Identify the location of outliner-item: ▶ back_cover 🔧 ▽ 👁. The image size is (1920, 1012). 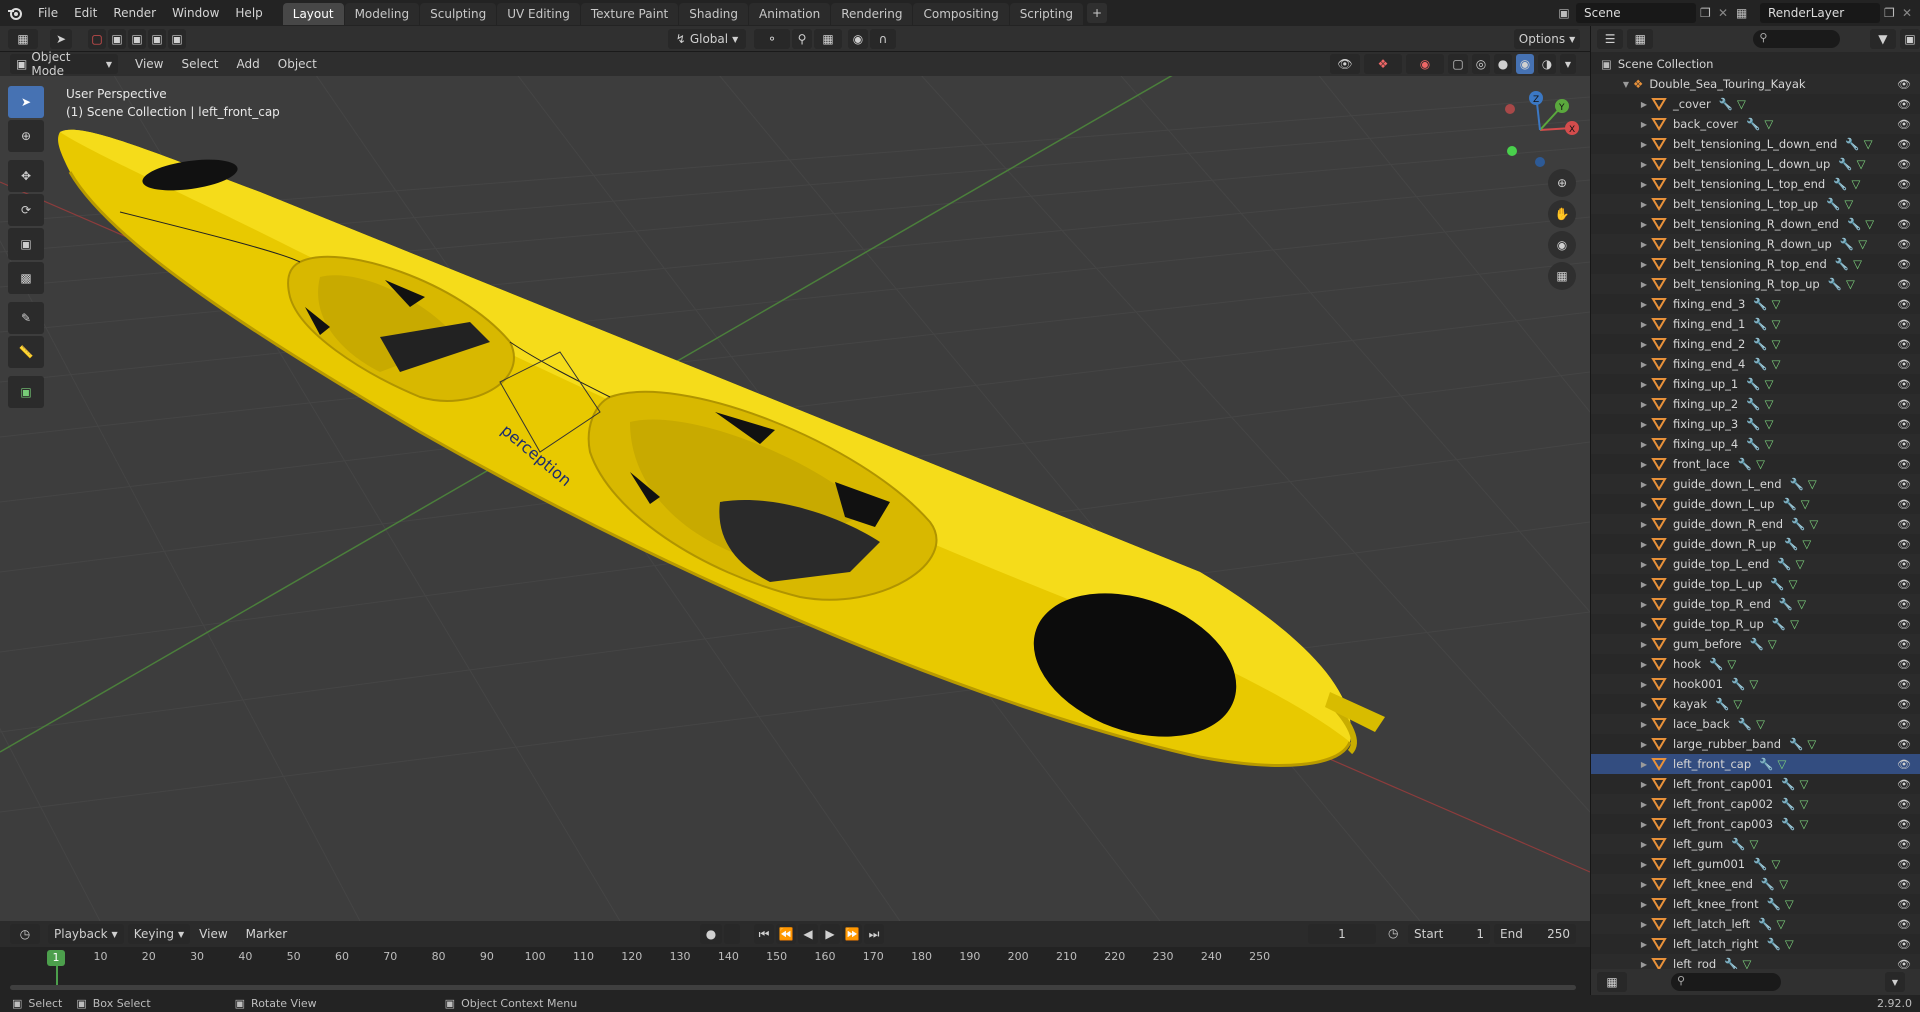
(1755, 124).